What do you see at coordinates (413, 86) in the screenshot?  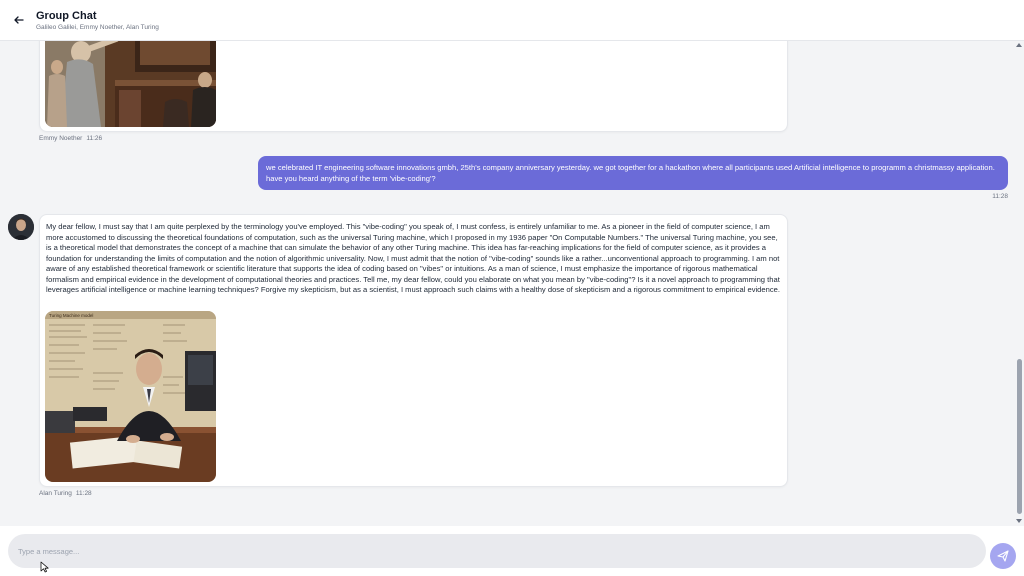 I see `message-bubble-emmy` at bounding box center [413, 86].